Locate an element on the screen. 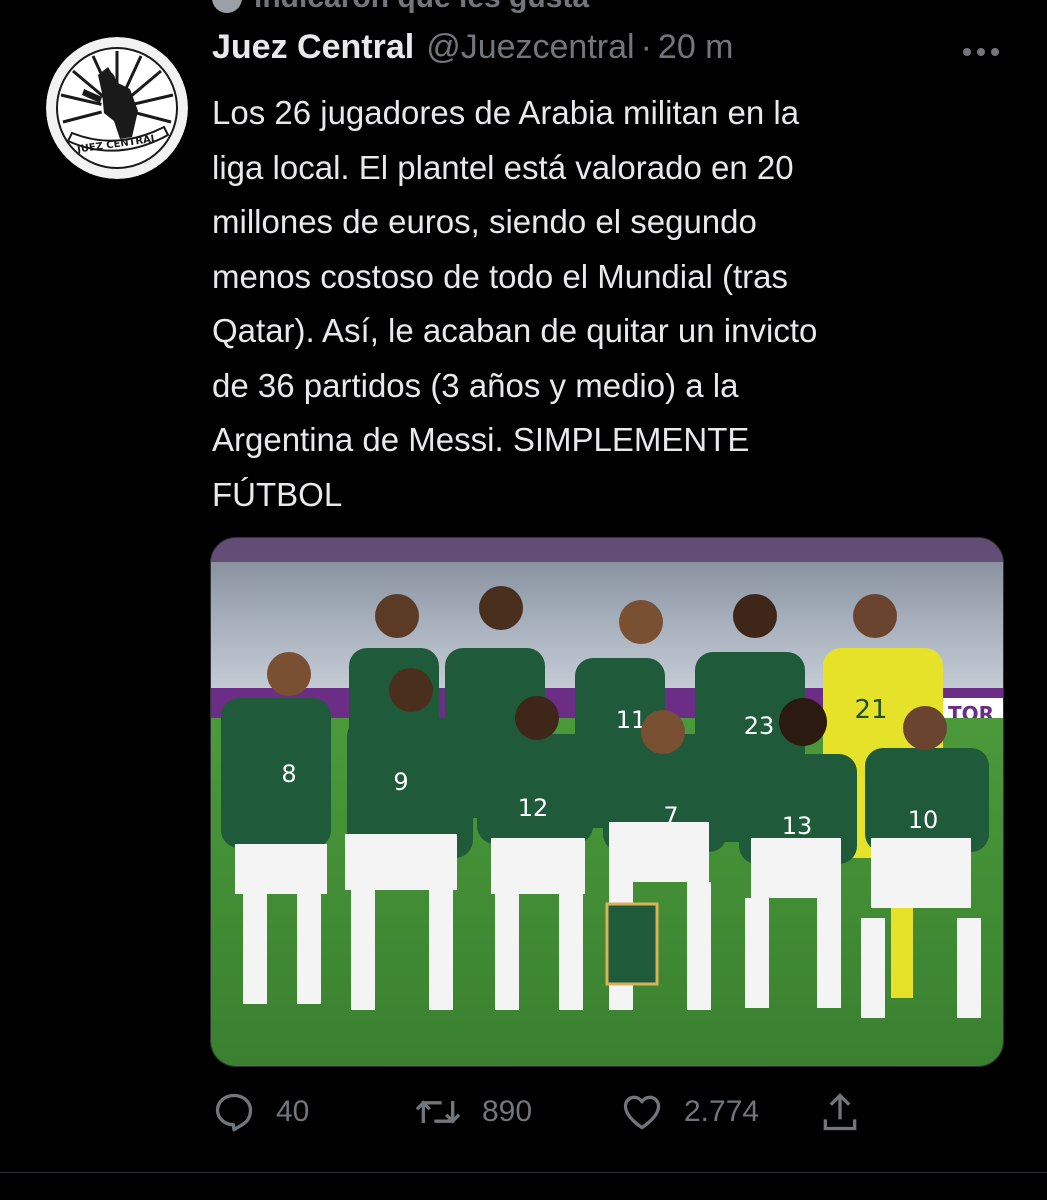  reply-count: 40 is located at coordinates (293, 1111).